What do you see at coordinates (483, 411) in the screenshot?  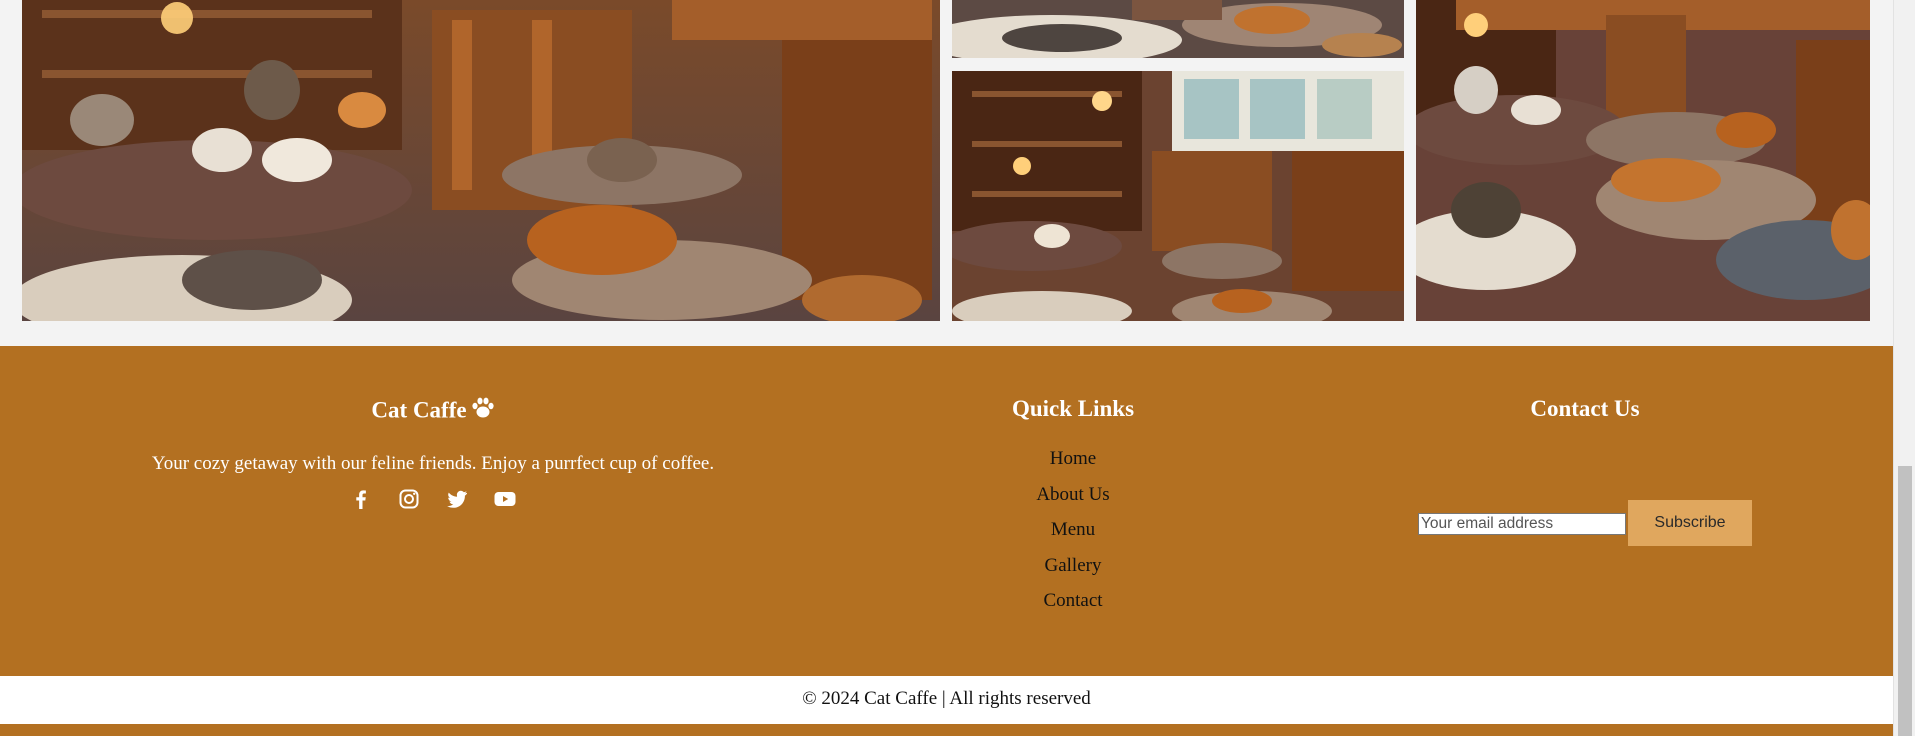 I see `paw-icon` at bounding box center [483, 411].